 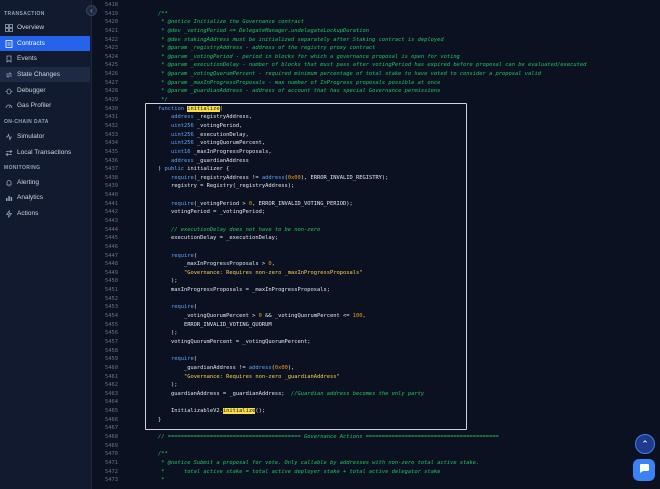 I want to click on code-line: 5418, so click(x=376, y=5).